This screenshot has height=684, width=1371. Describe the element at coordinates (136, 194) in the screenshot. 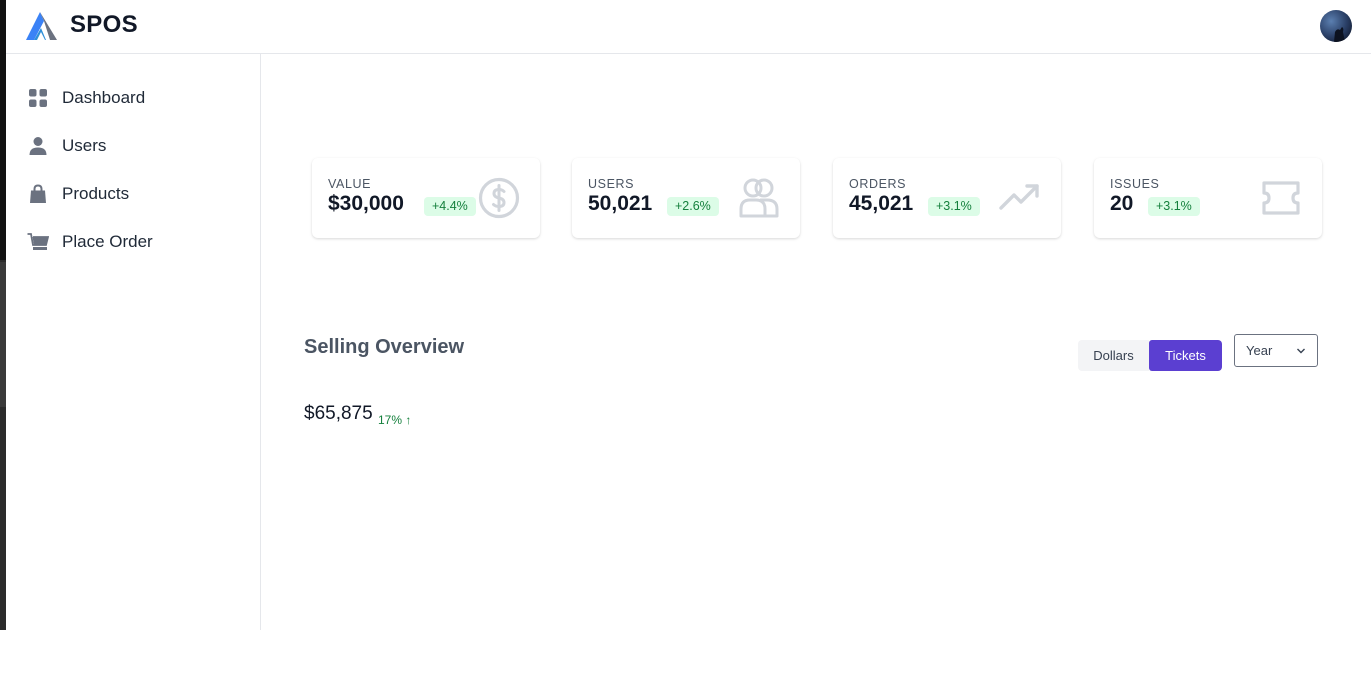

I see `sidebar-item-products: Products` at that location.